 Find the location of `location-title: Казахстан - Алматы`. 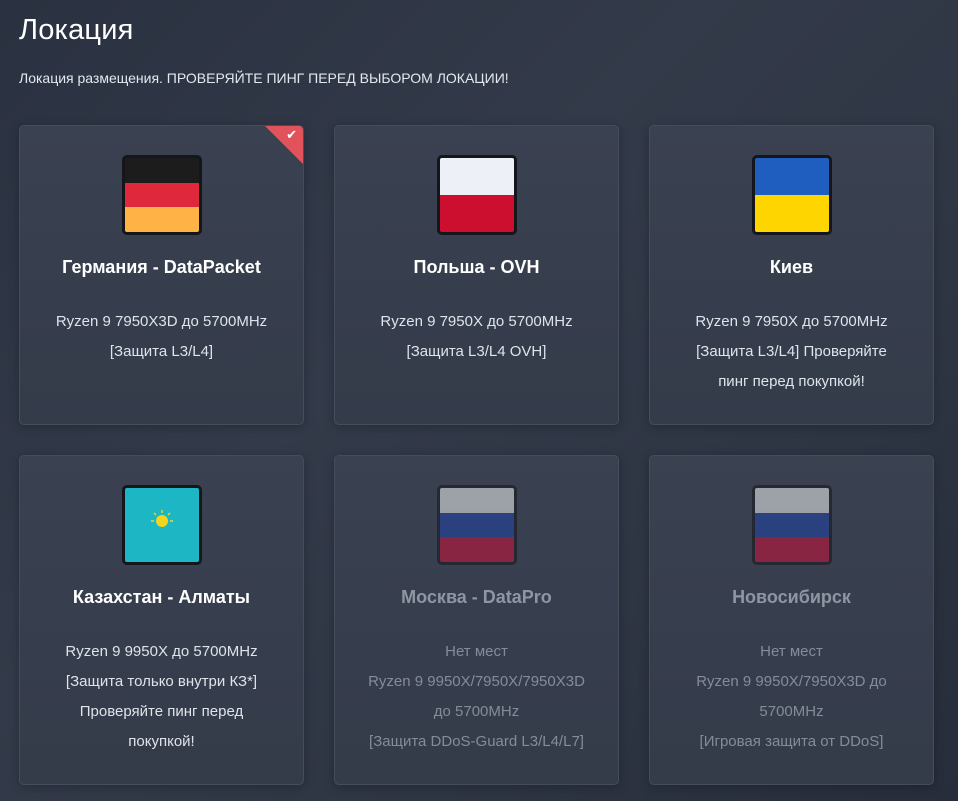

location-title: Казахстан - Алматы is located at coordinates (161, 597).